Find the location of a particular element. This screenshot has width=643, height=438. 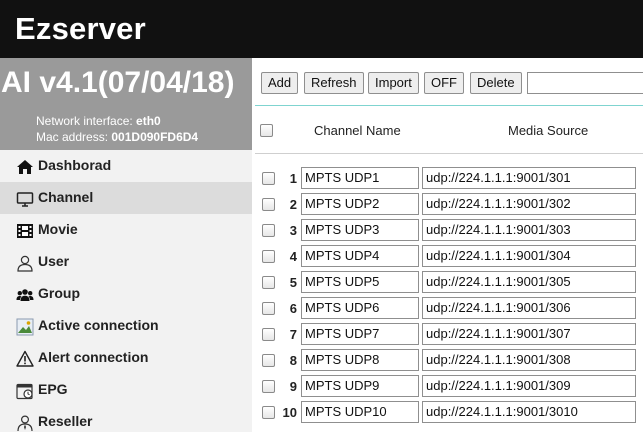

top-bar: Ezserver is located at coordinates (321, 29).